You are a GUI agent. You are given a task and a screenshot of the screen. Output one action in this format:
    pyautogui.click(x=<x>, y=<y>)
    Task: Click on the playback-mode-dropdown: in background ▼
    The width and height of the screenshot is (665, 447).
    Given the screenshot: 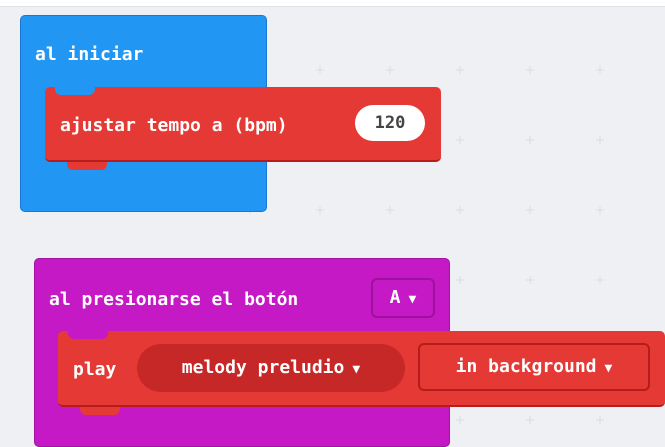 What is the action you would take?
    pyautogui.click(x=534, y=367)
    